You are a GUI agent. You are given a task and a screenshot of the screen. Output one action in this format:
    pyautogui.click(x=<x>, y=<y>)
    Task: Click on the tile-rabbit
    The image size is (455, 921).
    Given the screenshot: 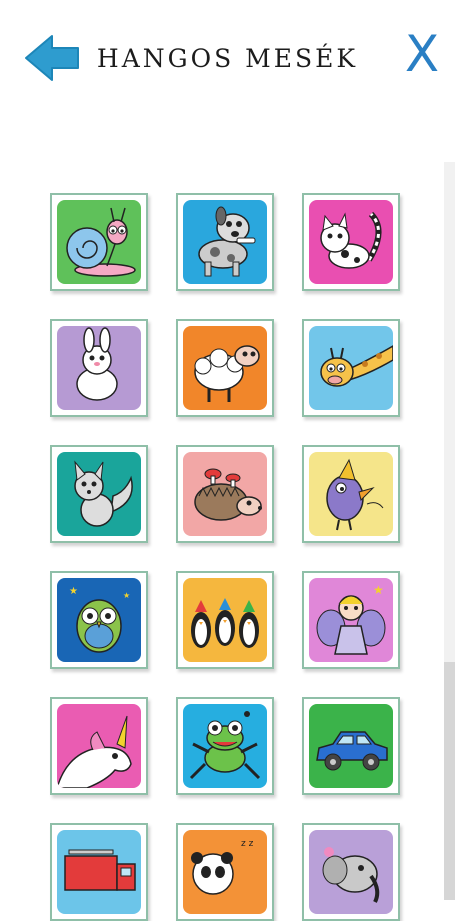 What is the action you would take?
    pyautogui.click(x=99, y=368)
    